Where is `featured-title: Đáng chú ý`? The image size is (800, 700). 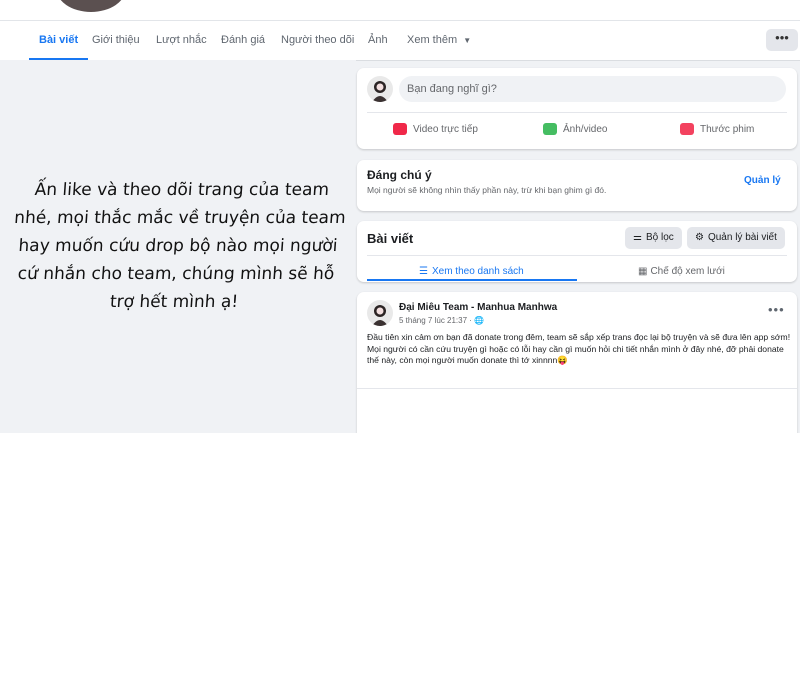
featured-title: Đáng chú ý is located at coordinates (399, 175).